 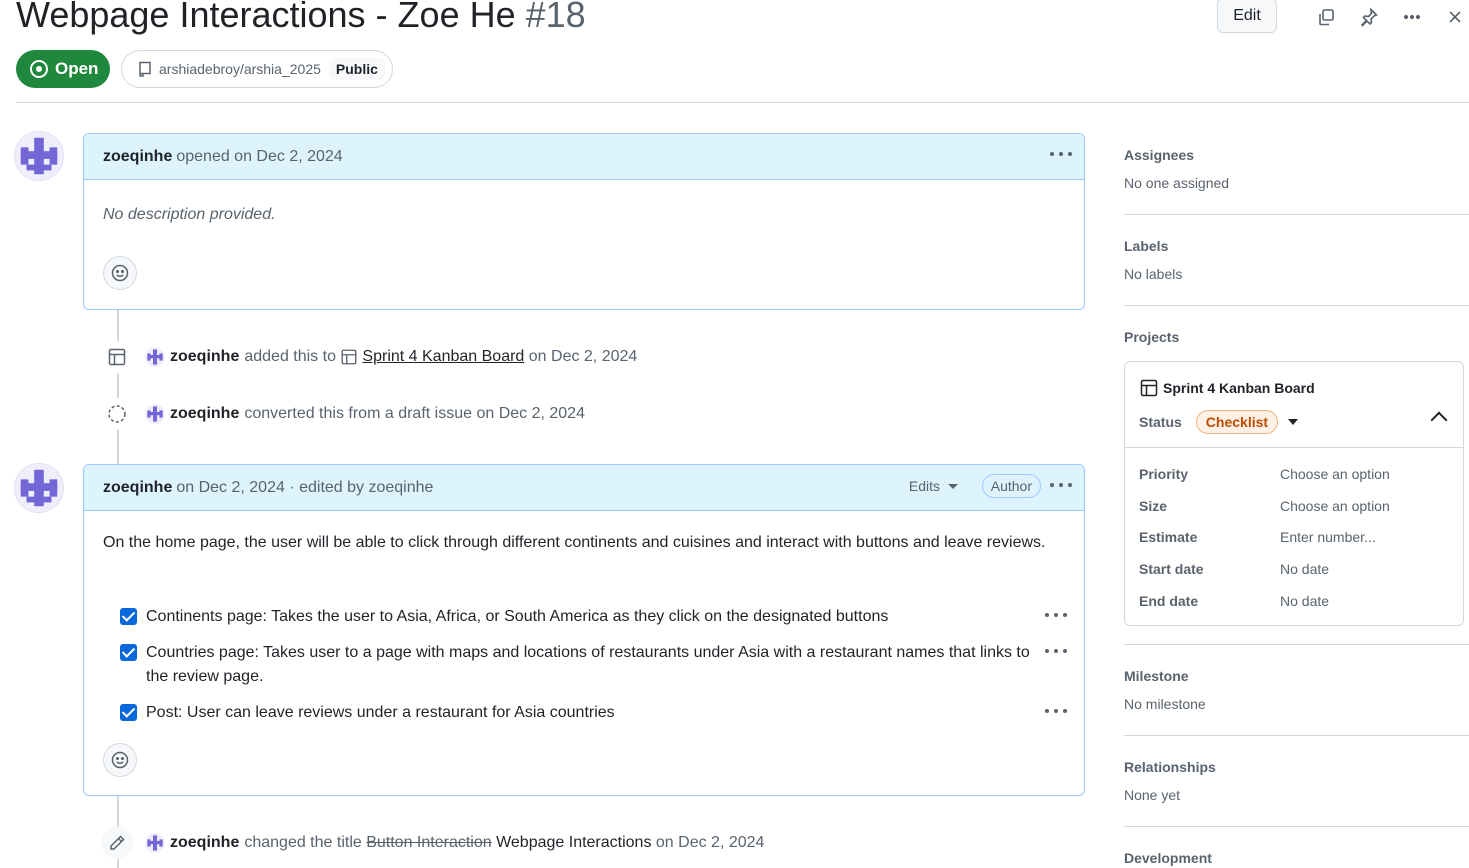 What do you see at coordinates (1296, 155) in the screenshot?
I see `assignees-heading: Assignees` at bounding box center [1296, 155].